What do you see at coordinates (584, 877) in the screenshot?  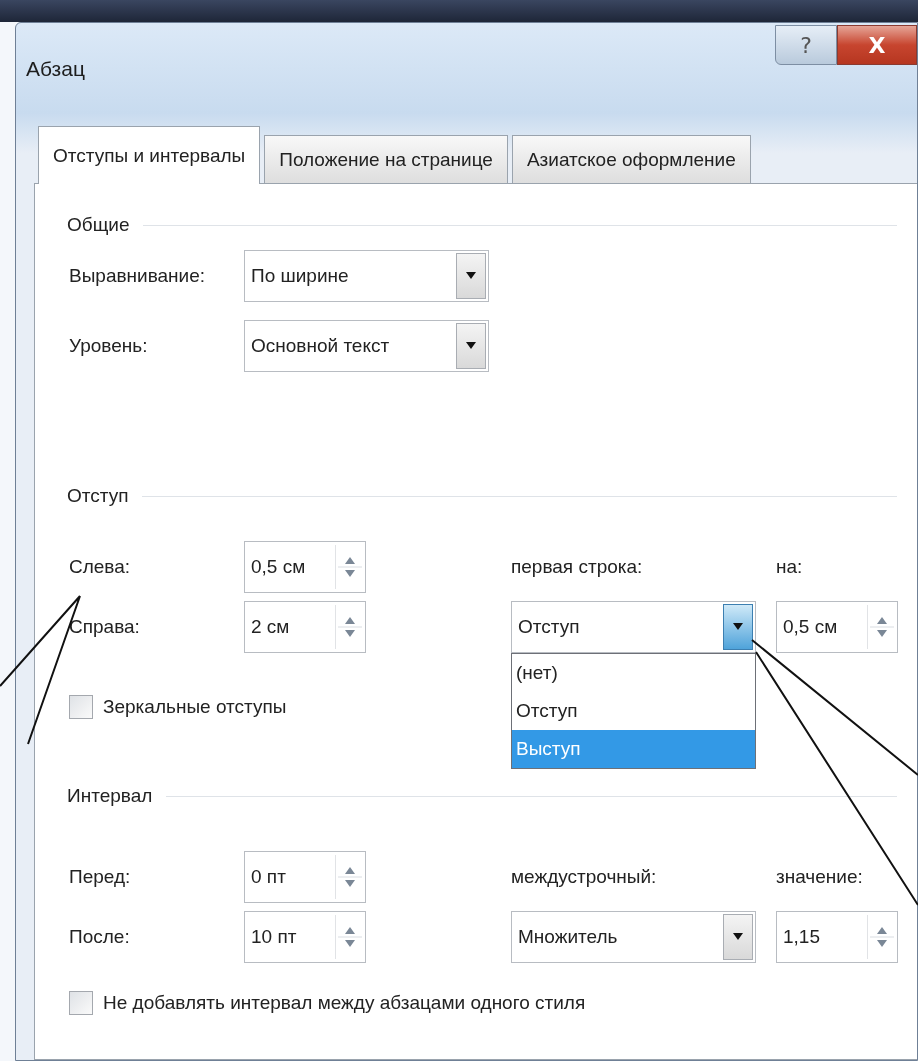 I see `field-label: междустрочный:` at bounding box center [584, 877].